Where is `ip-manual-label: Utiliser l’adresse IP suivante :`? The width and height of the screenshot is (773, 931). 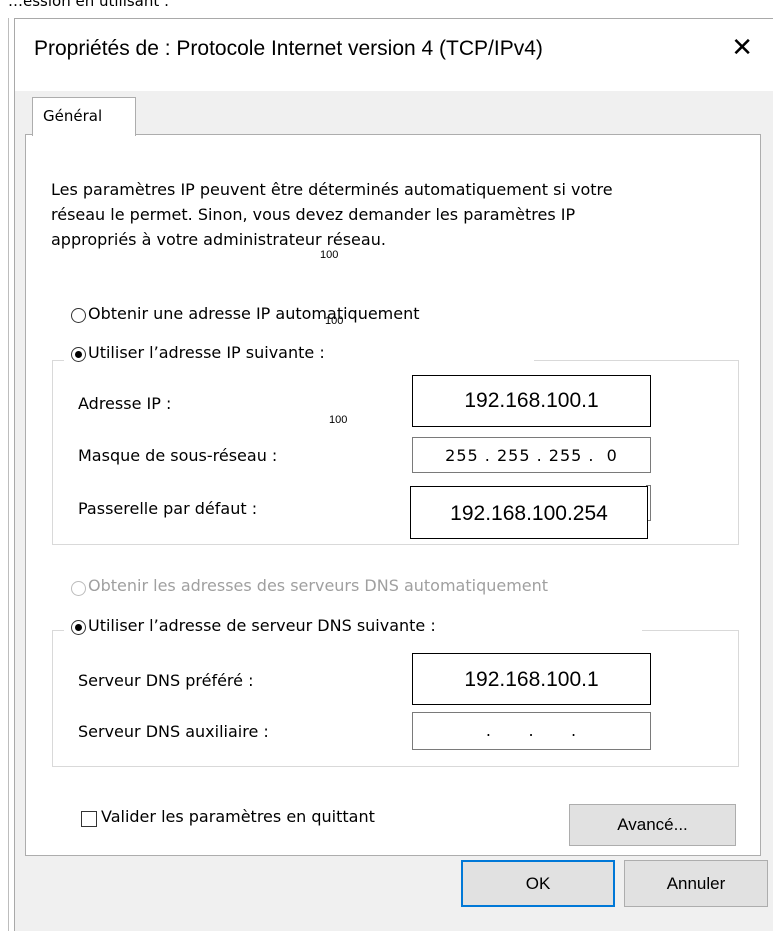 ip-manual-label: Utiliser l’adresse IP suivante : is located at coordinates (206, 352).